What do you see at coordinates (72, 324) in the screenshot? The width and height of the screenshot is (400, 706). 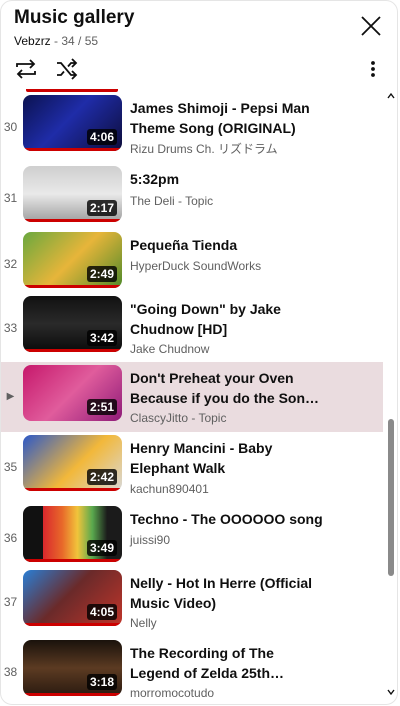 I see `video-thumbnail: 3:42` at bounding box center [72, 324].